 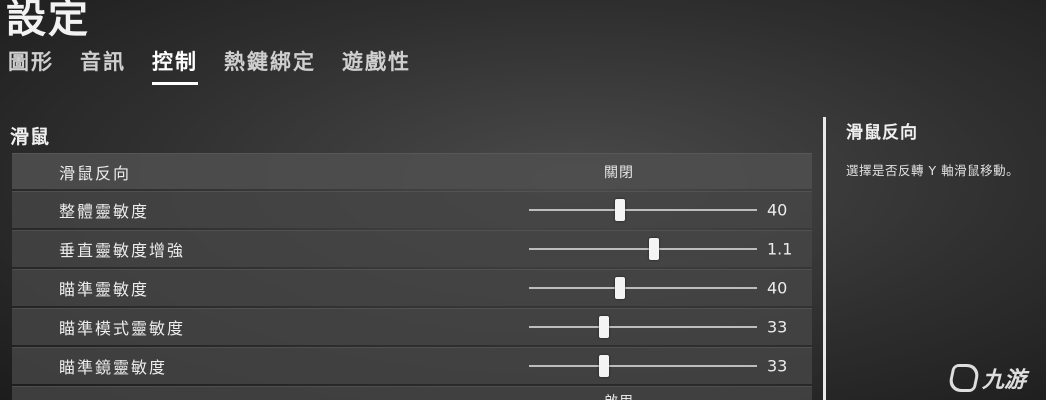 I want to click on description-panel-divider, so click(x=824, y=258).